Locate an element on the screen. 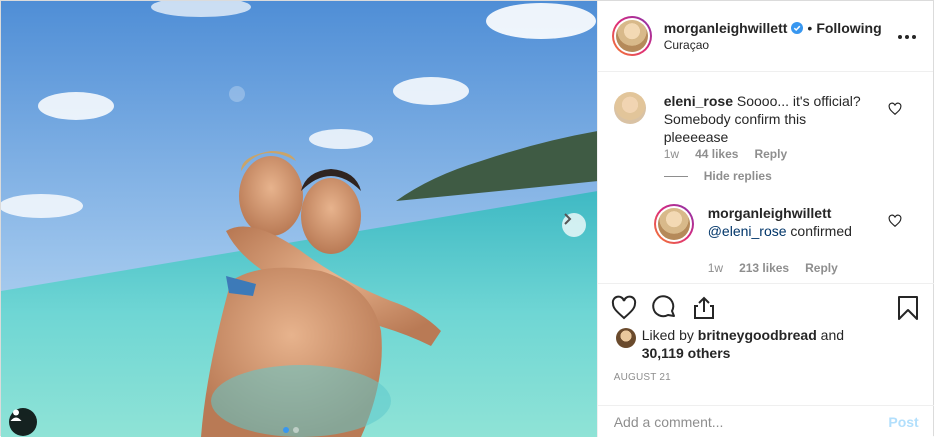 This screenshot has height=437, width=934. reply-likes: 213 likes is located at coordinates (764, 268).